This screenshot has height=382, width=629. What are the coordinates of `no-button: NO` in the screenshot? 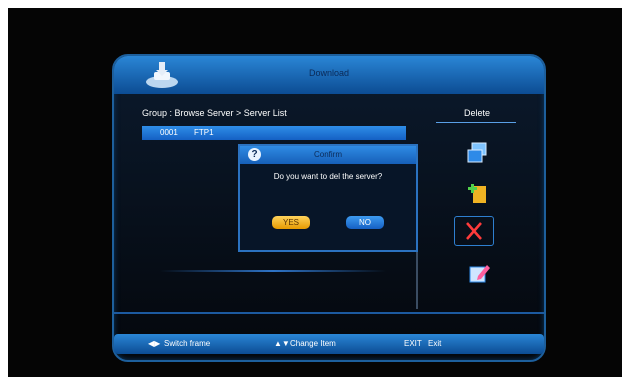 It's located at (365, 222).